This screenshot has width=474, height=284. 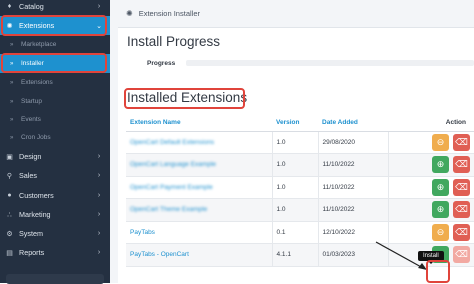 What do you see at coordinates (438, 271) in the screenshot?
I see `highlight-box-install-button` at bounding box center [438, 271].